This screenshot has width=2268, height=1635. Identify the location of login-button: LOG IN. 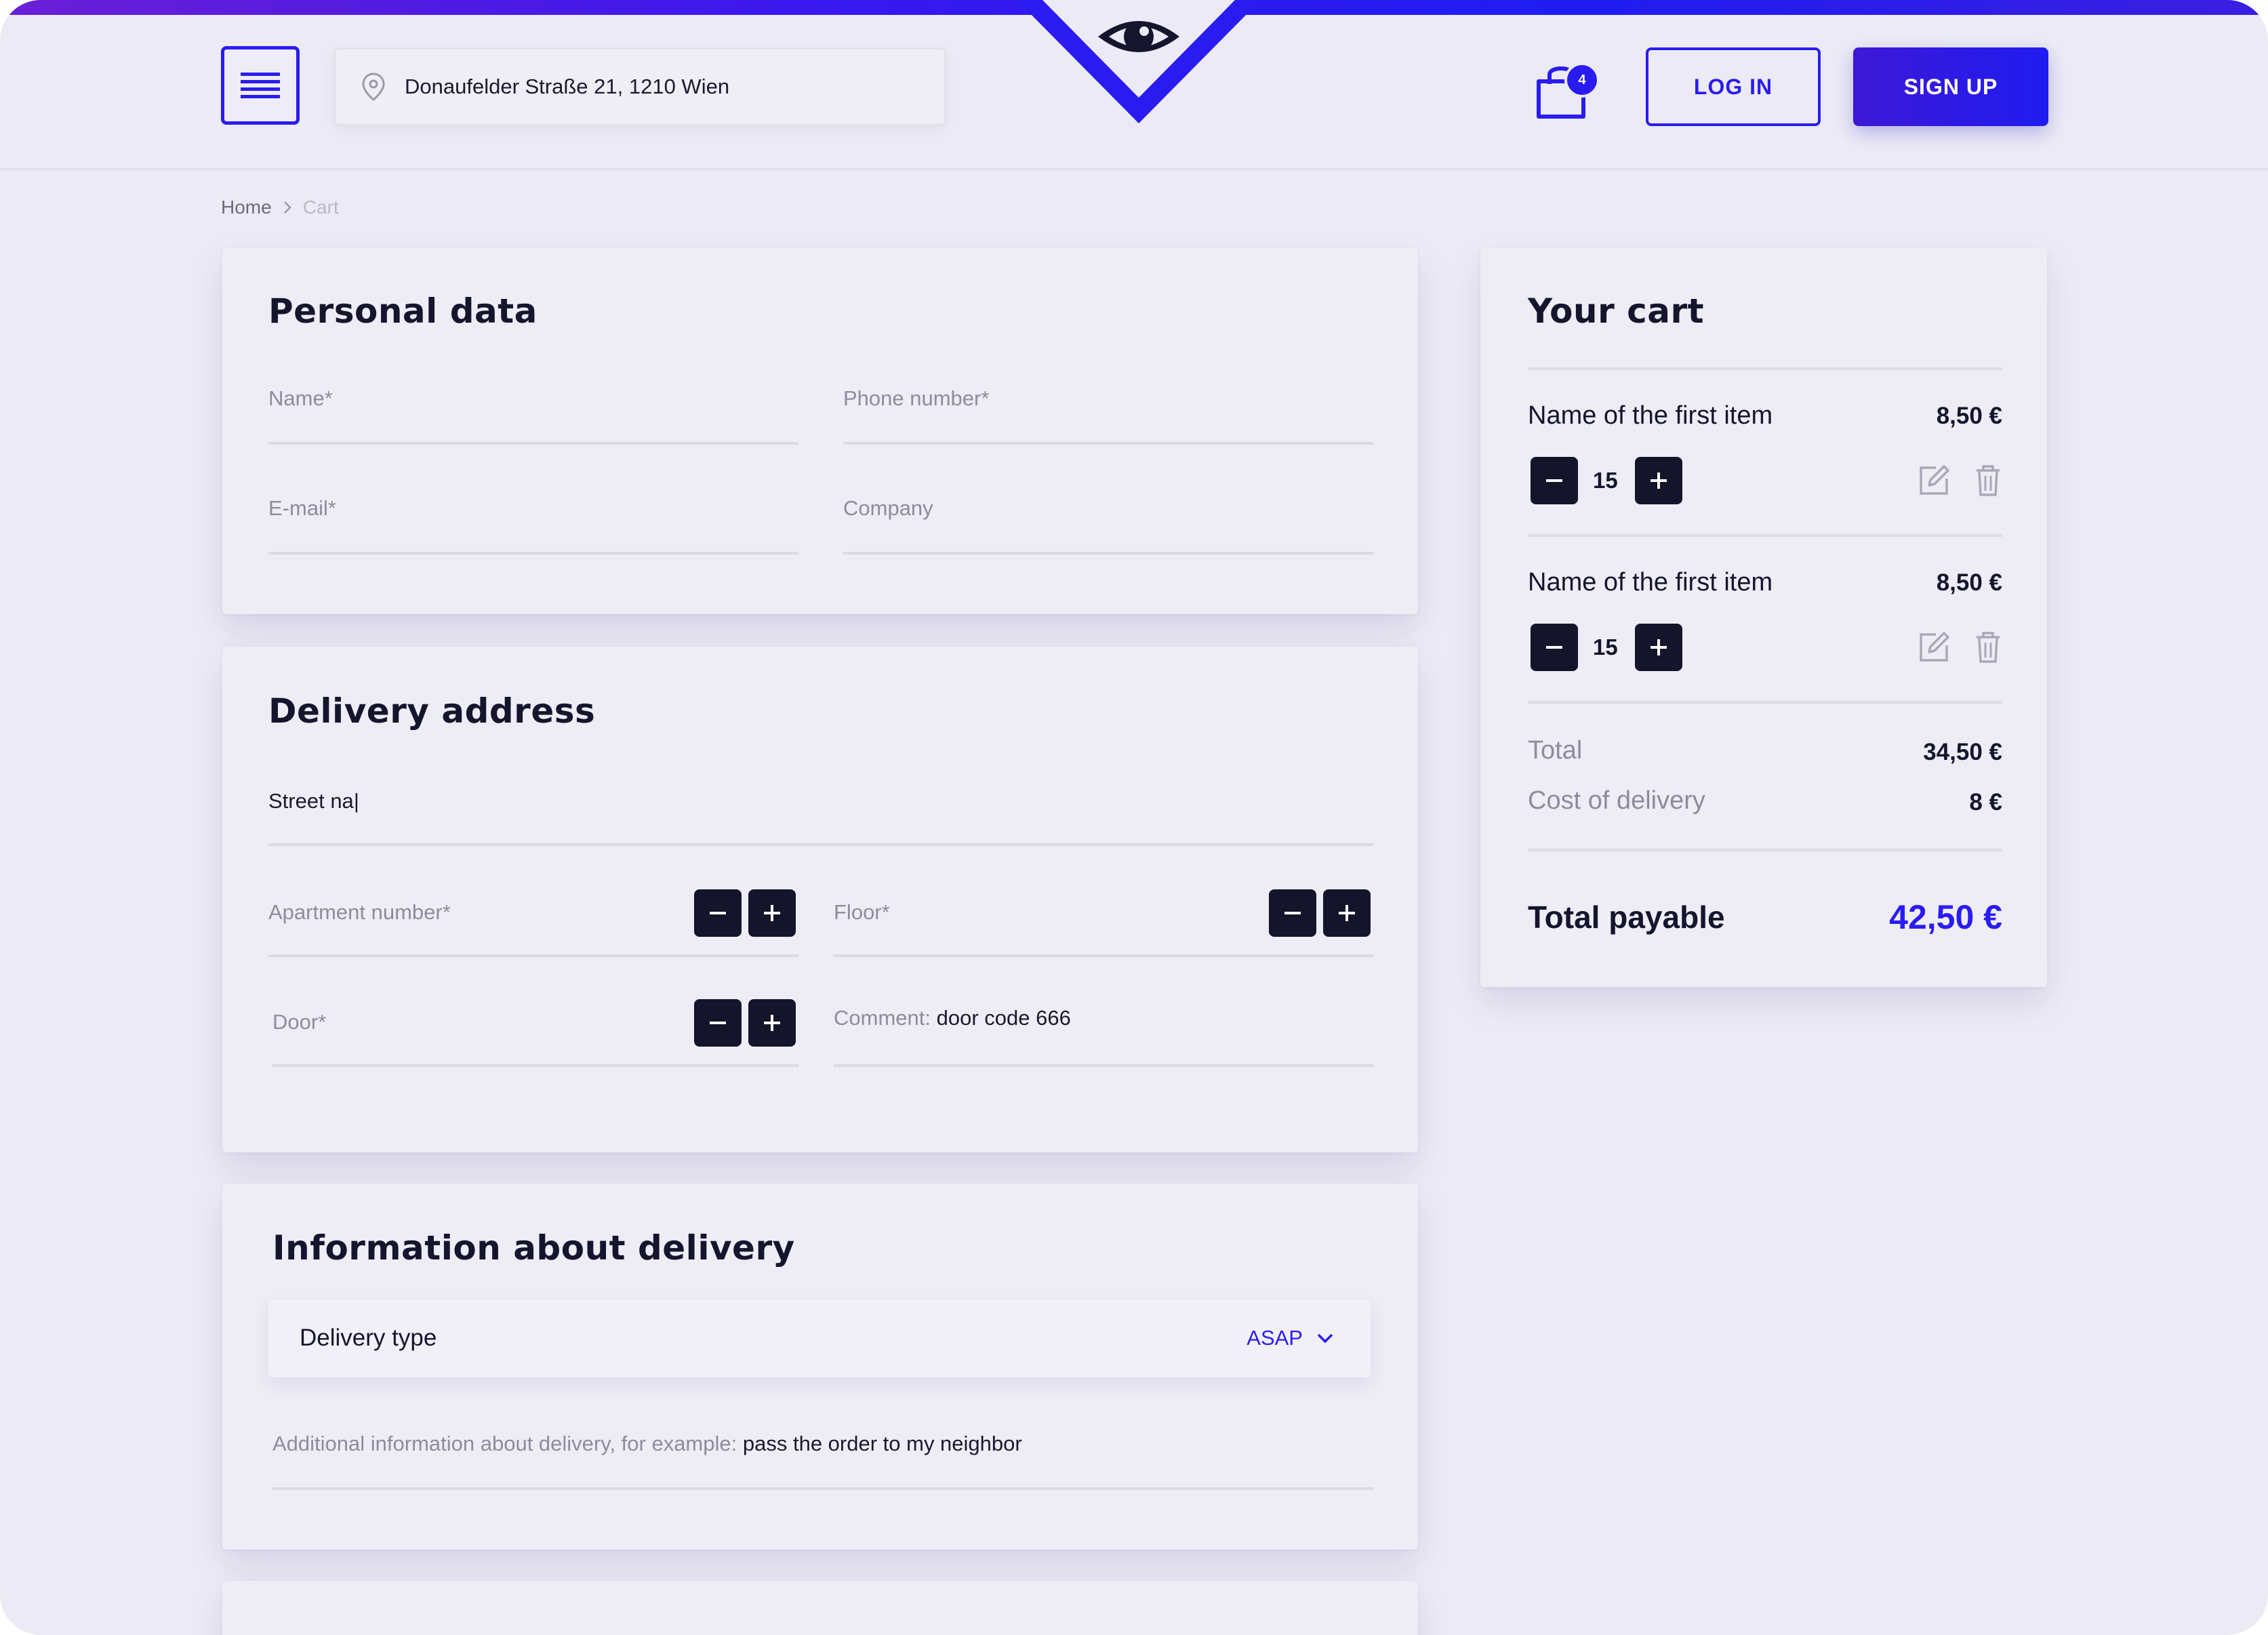
(1733, 87).